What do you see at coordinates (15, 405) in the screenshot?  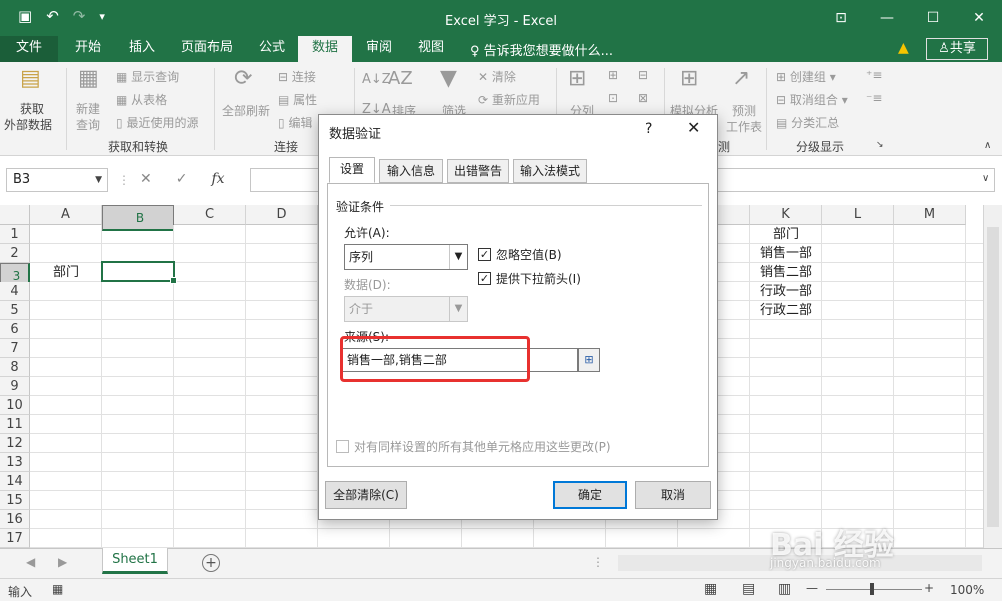 I see `row-header-10: 10` at bounding box center [15, 405].